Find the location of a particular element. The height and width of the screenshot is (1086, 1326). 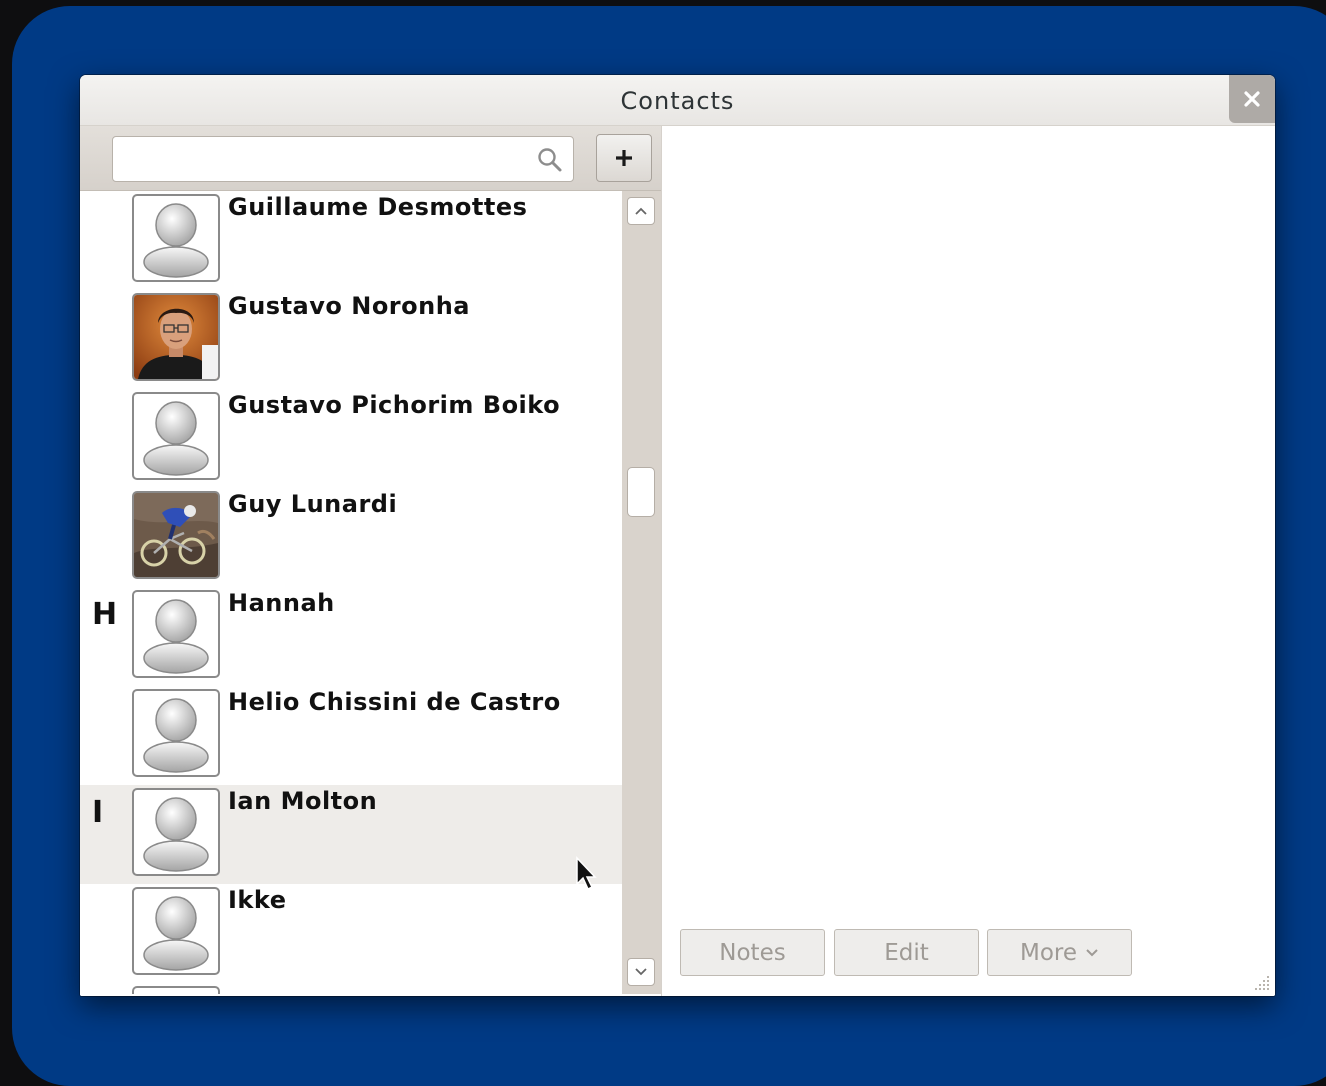

chevron-up-icon is located at coordinates (641, 211).